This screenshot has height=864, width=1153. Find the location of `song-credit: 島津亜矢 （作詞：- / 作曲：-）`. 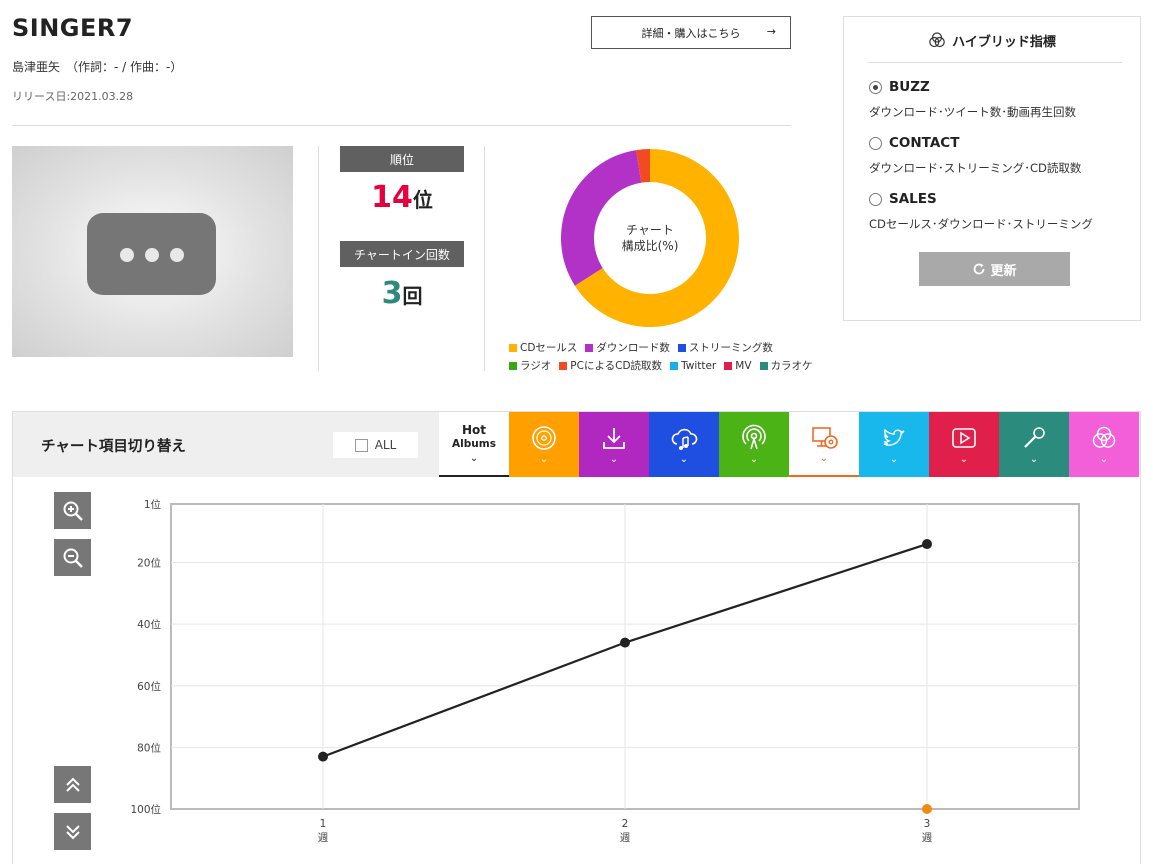

song-credit: 島津亜矢 （作詞：- / 作曲：-） is located at coordinates (97, 67).